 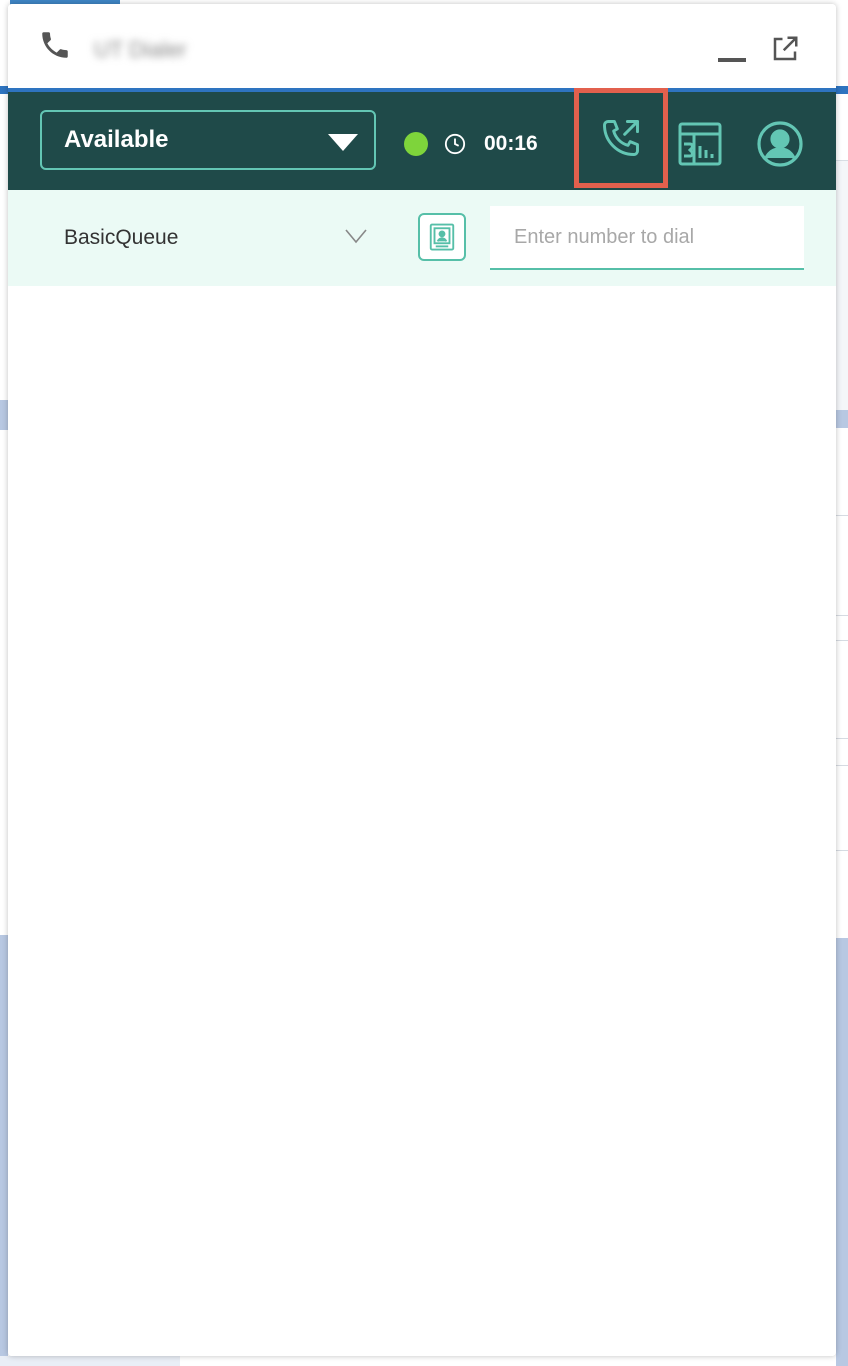 I want to click on agent-status-dropdown: Available, so click(x=208, y=140).